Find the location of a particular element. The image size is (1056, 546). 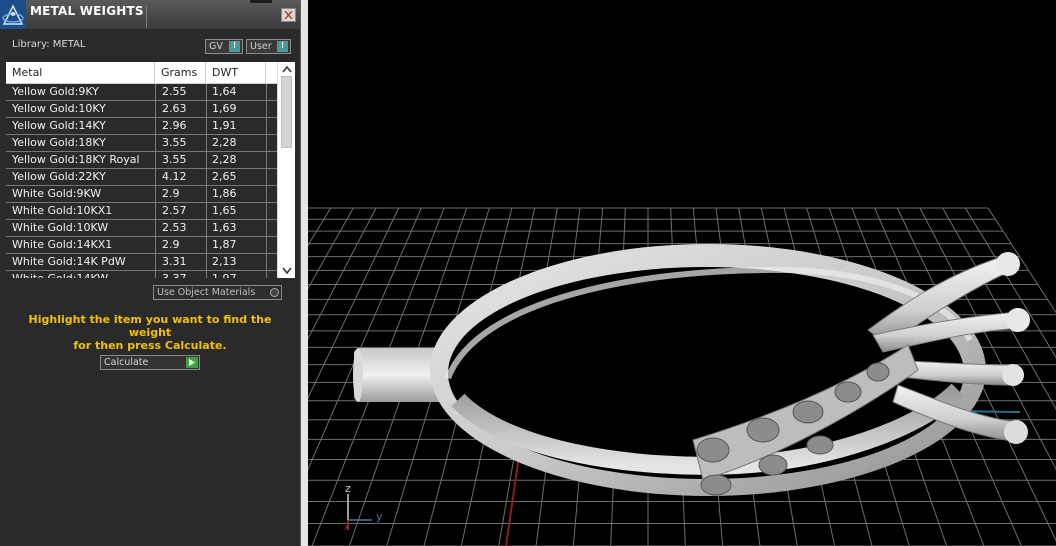

column-header-metal: Metal is located at coordinates (80, 72).